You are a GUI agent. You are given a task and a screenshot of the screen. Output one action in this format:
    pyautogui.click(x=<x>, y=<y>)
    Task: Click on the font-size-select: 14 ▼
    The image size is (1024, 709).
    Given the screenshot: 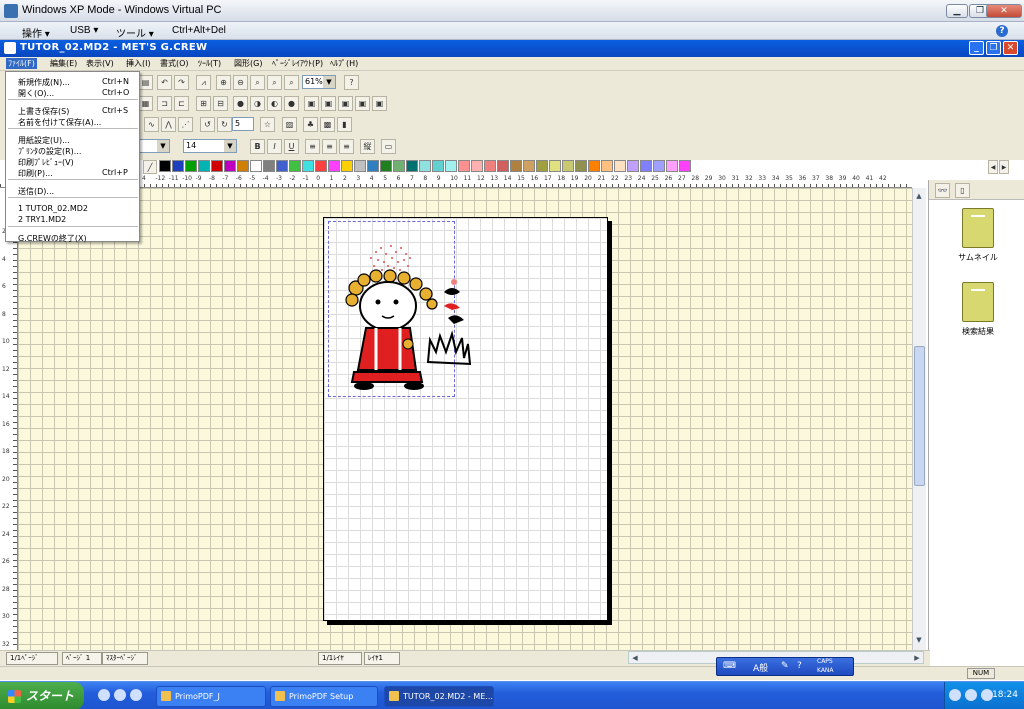 What is the action you would take?
    pyautogui.click(x=210, y=146)
    